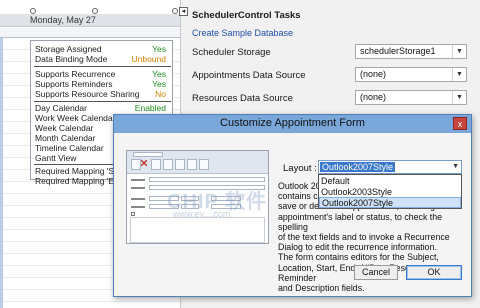 This screenshot has width=480, height=308. What do you see at coordinates (358, 167) in the screenshot?
I see `layout-selected-value: Outlook2007Style` at bounding box center [358, 167].